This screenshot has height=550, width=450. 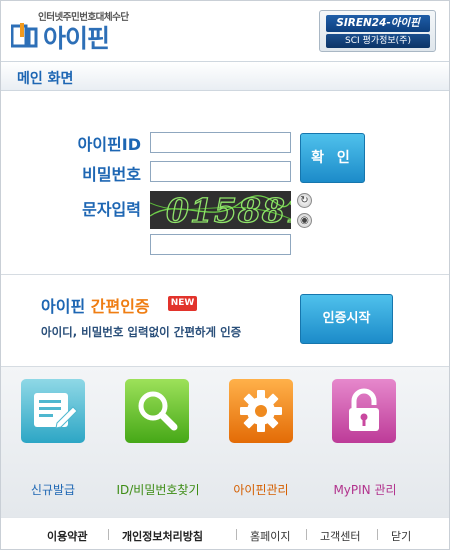 What do you see at coordinates (378, 23) in the screenshot?
I see `siren-badge-top: SIREN24-아이핀` at bounding box center [378, 23].